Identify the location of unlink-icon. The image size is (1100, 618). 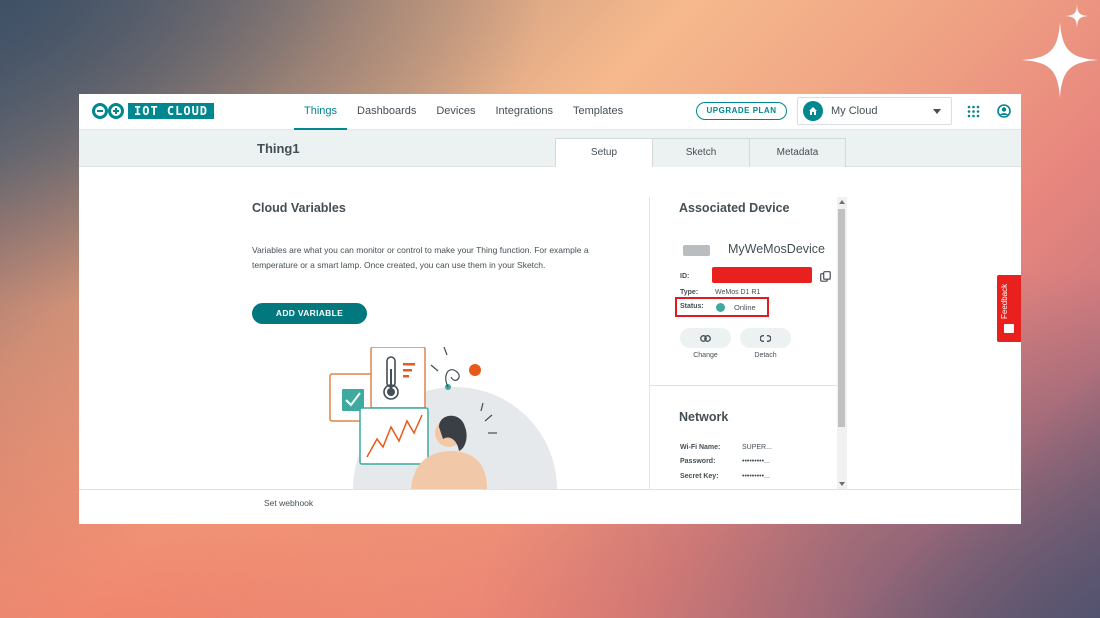
(765, 338).